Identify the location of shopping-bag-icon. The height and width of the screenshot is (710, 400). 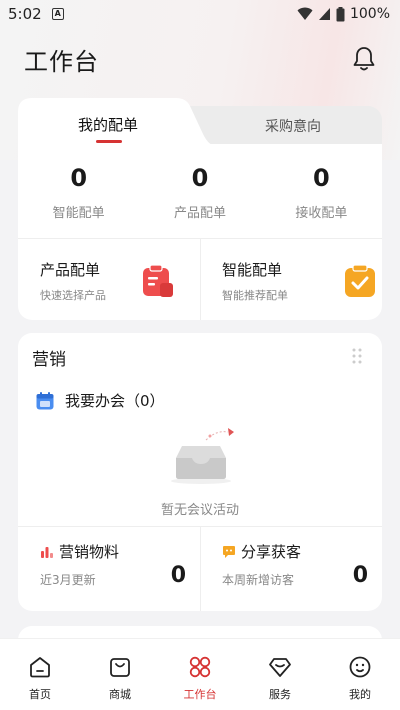
(120, 667).